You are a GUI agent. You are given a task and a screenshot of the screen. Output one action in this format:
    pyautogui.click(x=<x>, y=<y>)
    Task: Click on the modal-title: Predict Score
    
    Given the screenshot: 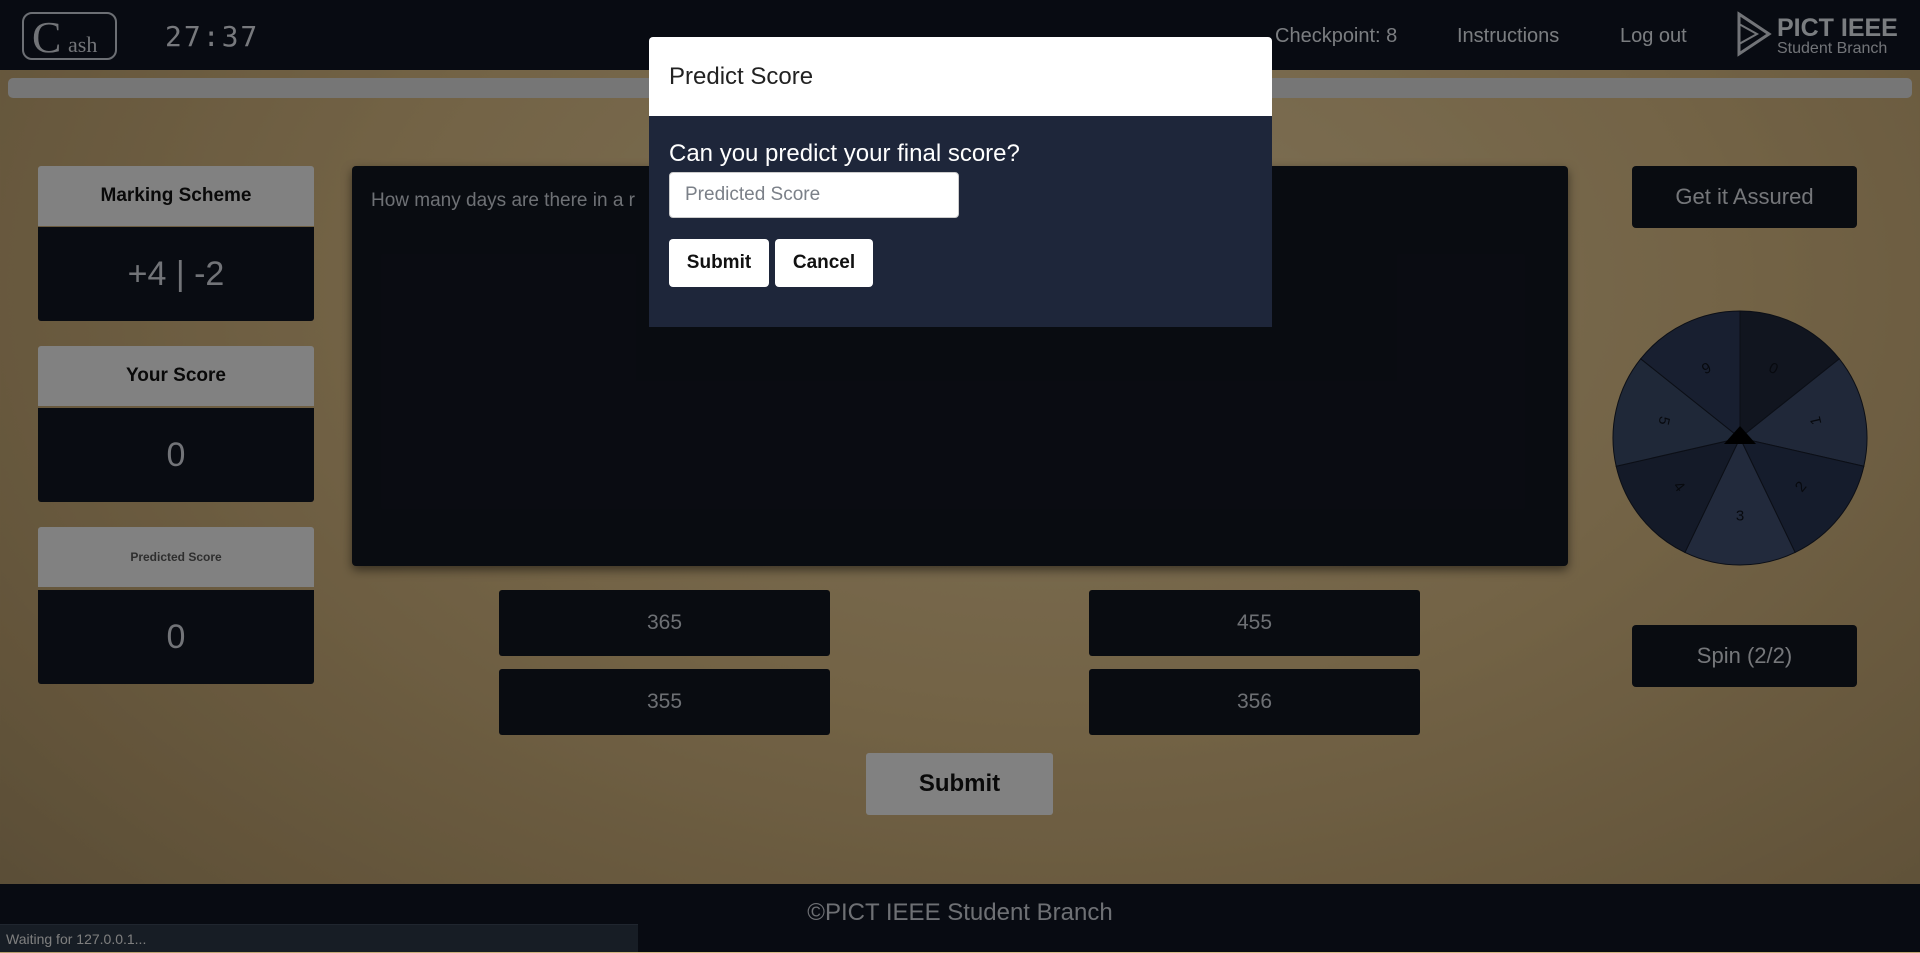 What is the action you would take?
    pyautogui.click(x=741, y=76)
    